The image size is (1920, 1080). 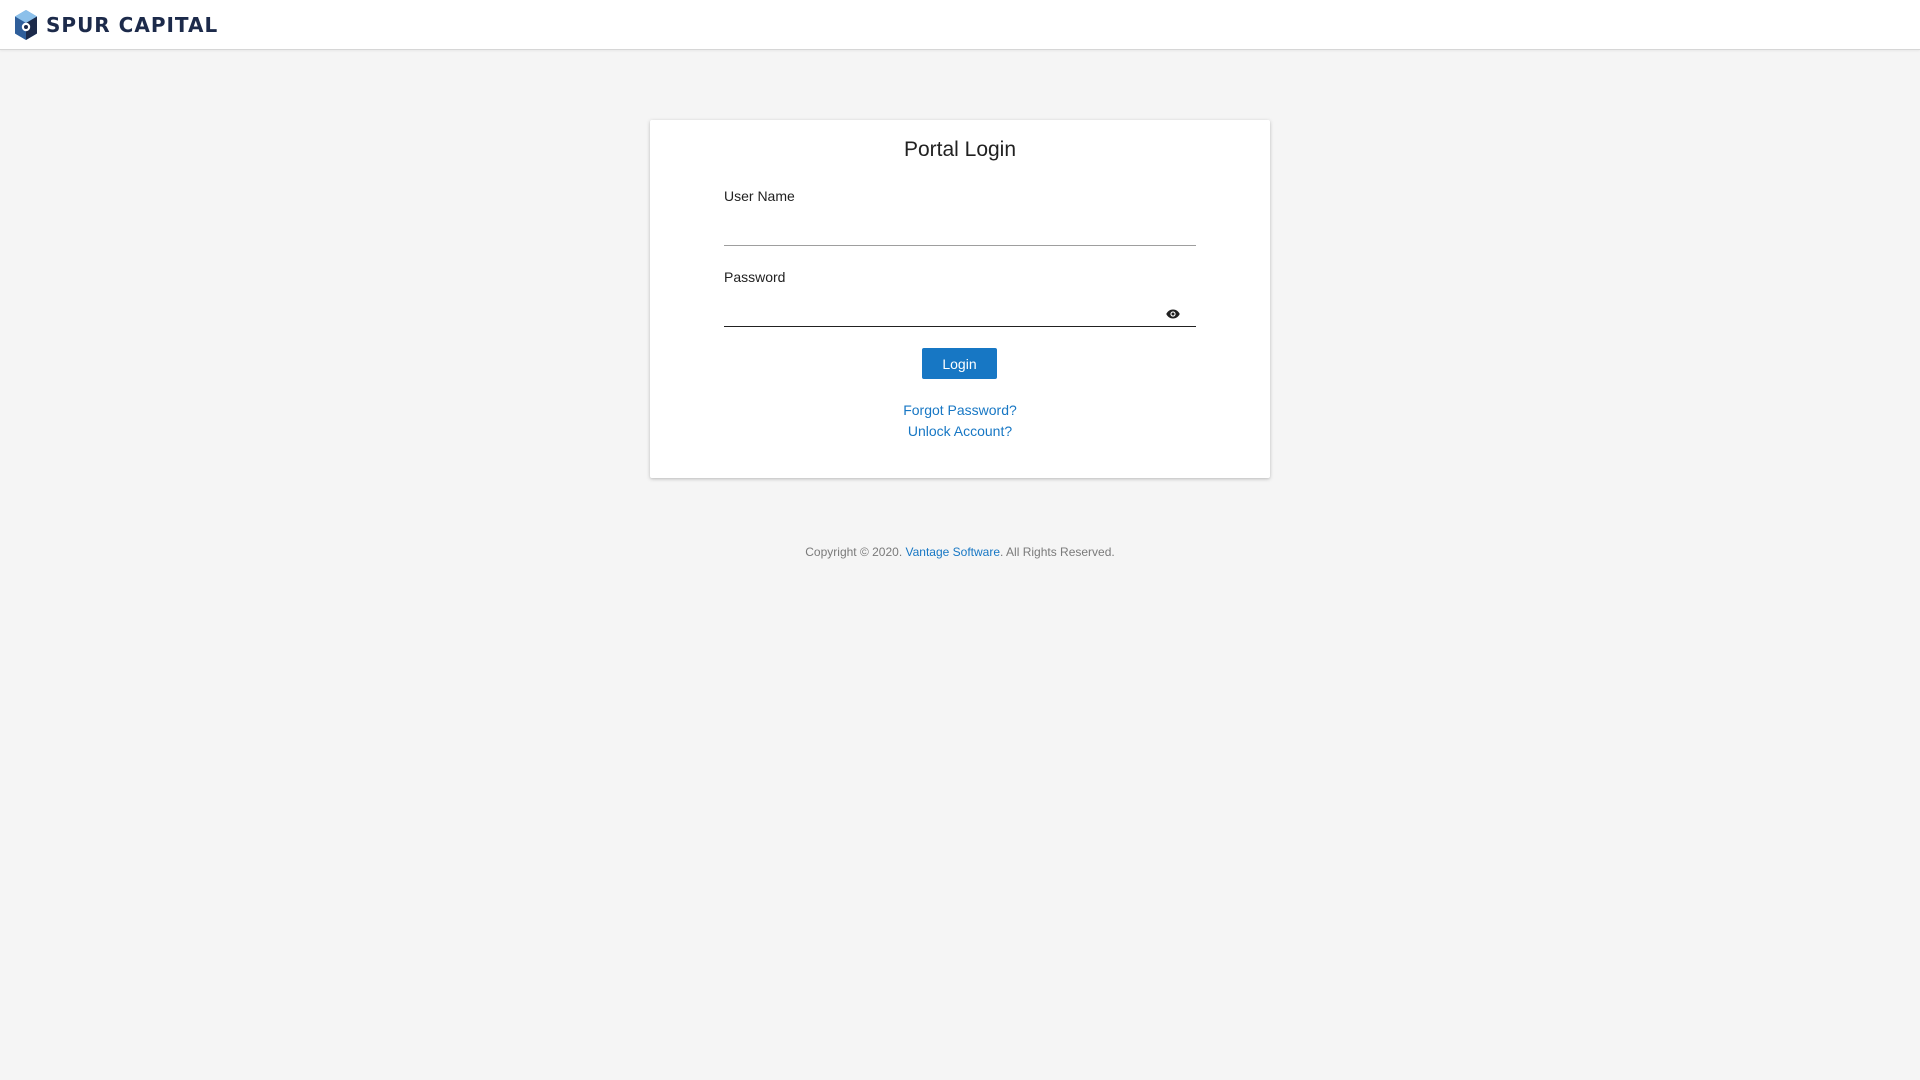 I want to click on password-input, so click(x=960, y=313).